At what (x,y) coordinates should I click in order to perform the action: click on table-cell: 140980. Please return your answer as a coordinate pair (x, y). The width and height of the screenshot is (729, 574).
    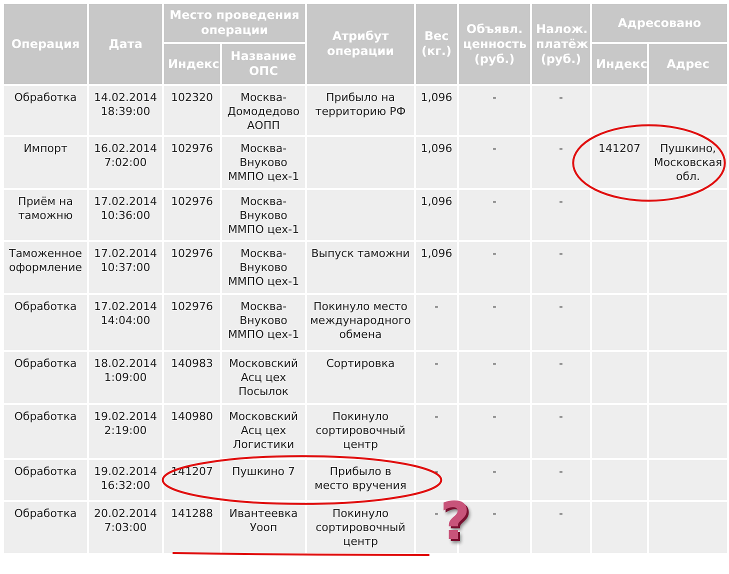
    Looking at the image, I should click on (192, 416).